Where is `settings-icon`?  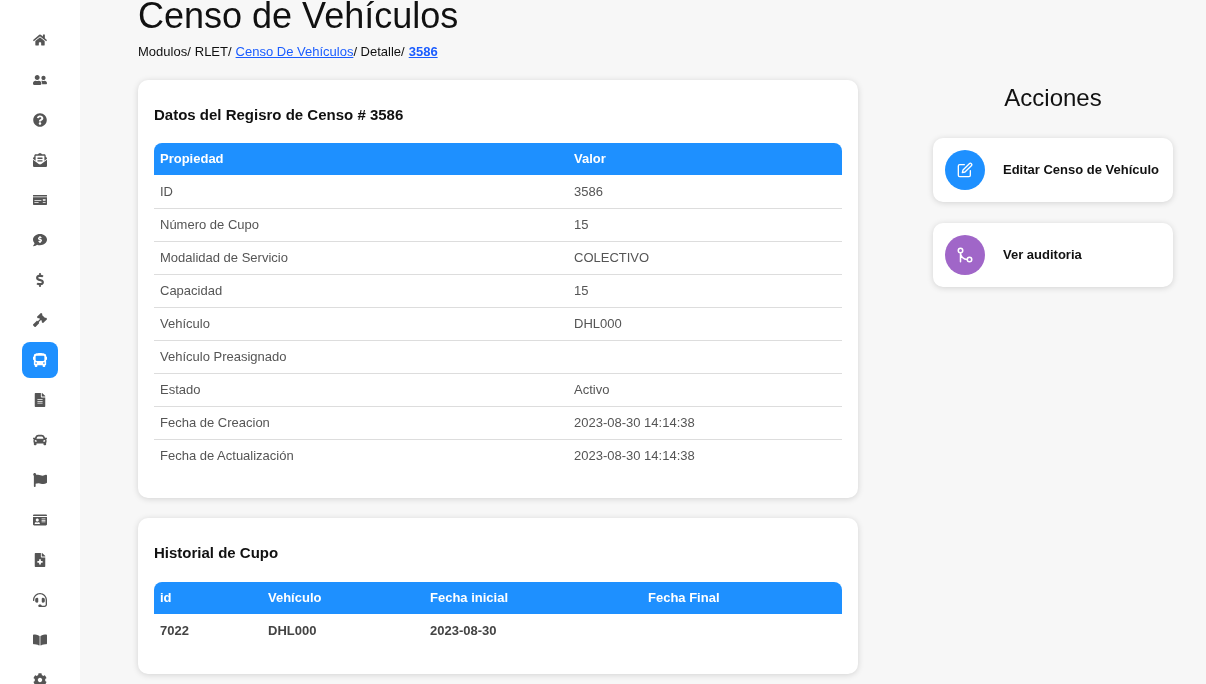 settings-icon is located at coordinates (40, 678).